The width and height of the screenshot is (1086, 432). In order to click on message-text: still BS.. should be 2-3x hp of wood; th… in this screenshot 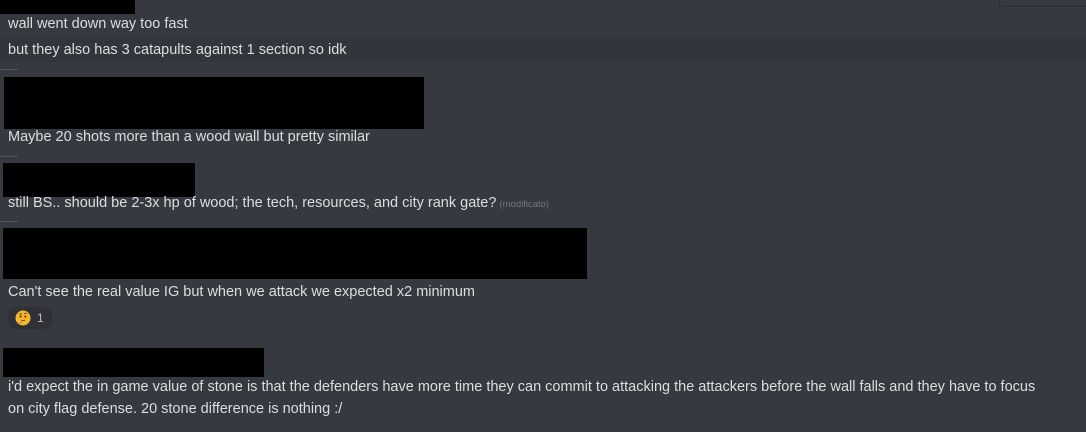, I will do `click(278, 204)`.